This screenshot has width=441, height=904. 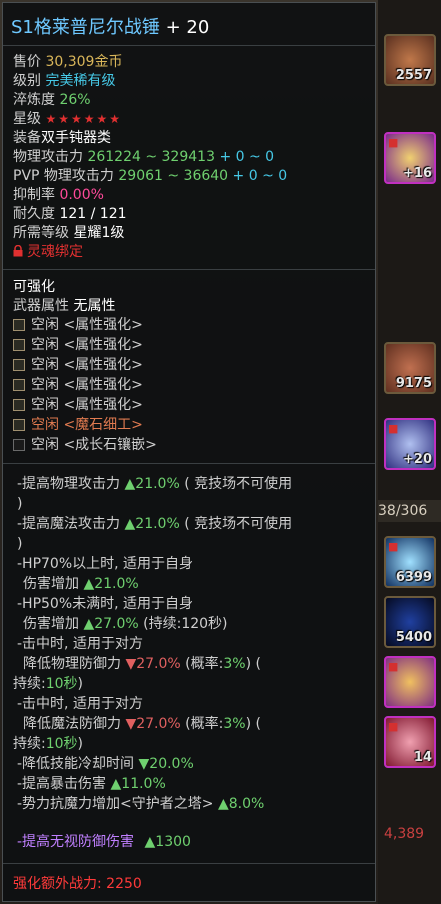 I want to click on effect-text: -提高无视防御伤害, so click(x=76, y=842).